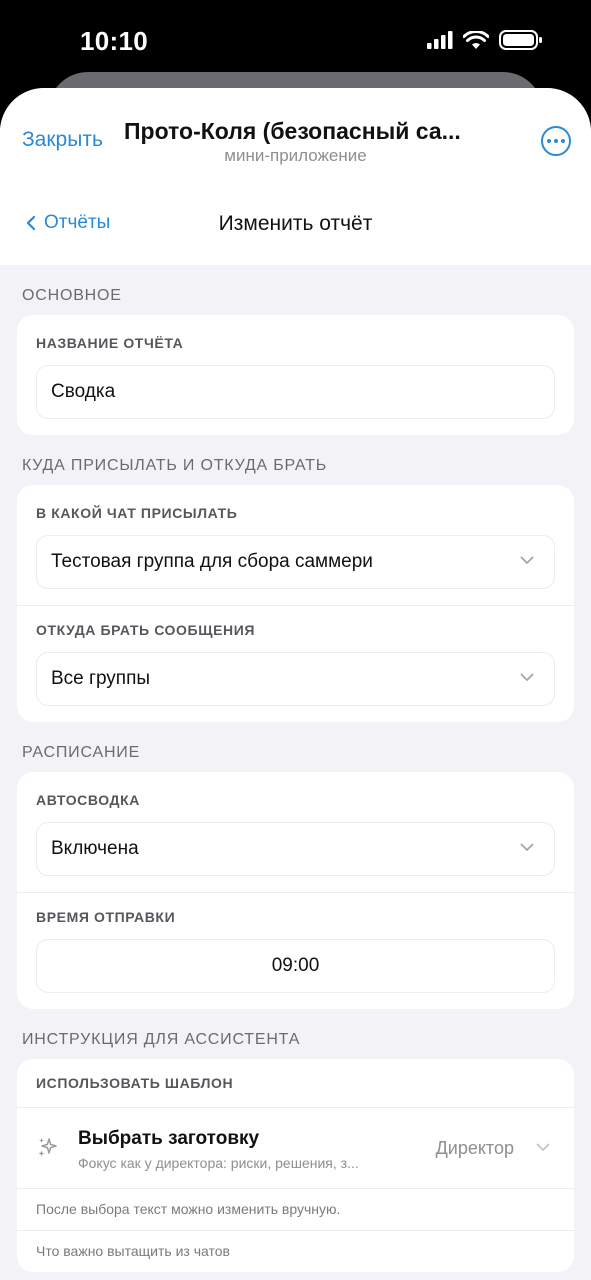 The height and width of the screenshot is (1280, 591). I want to click on send-time-input: 09:00, so click(295, 966).